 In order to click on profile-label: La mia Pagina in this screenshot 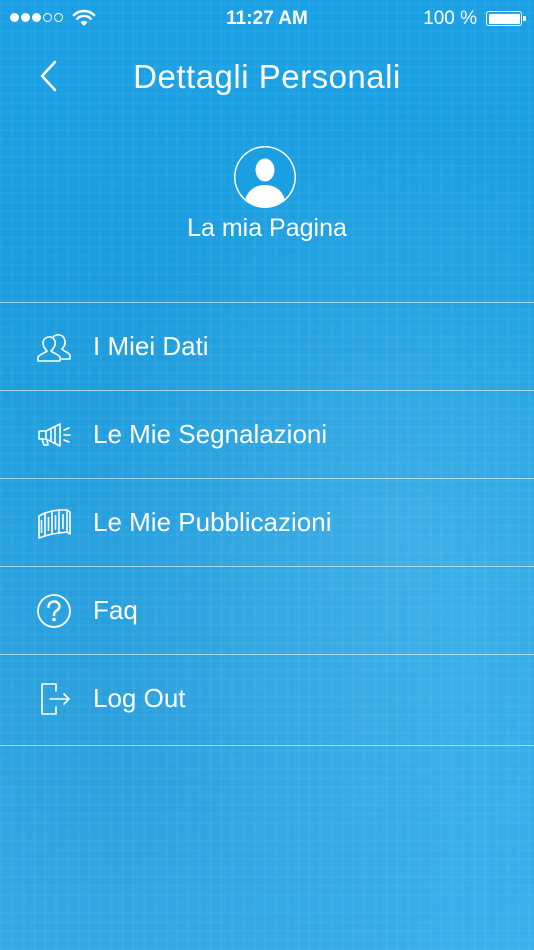, I will do `click(267, 228)`.